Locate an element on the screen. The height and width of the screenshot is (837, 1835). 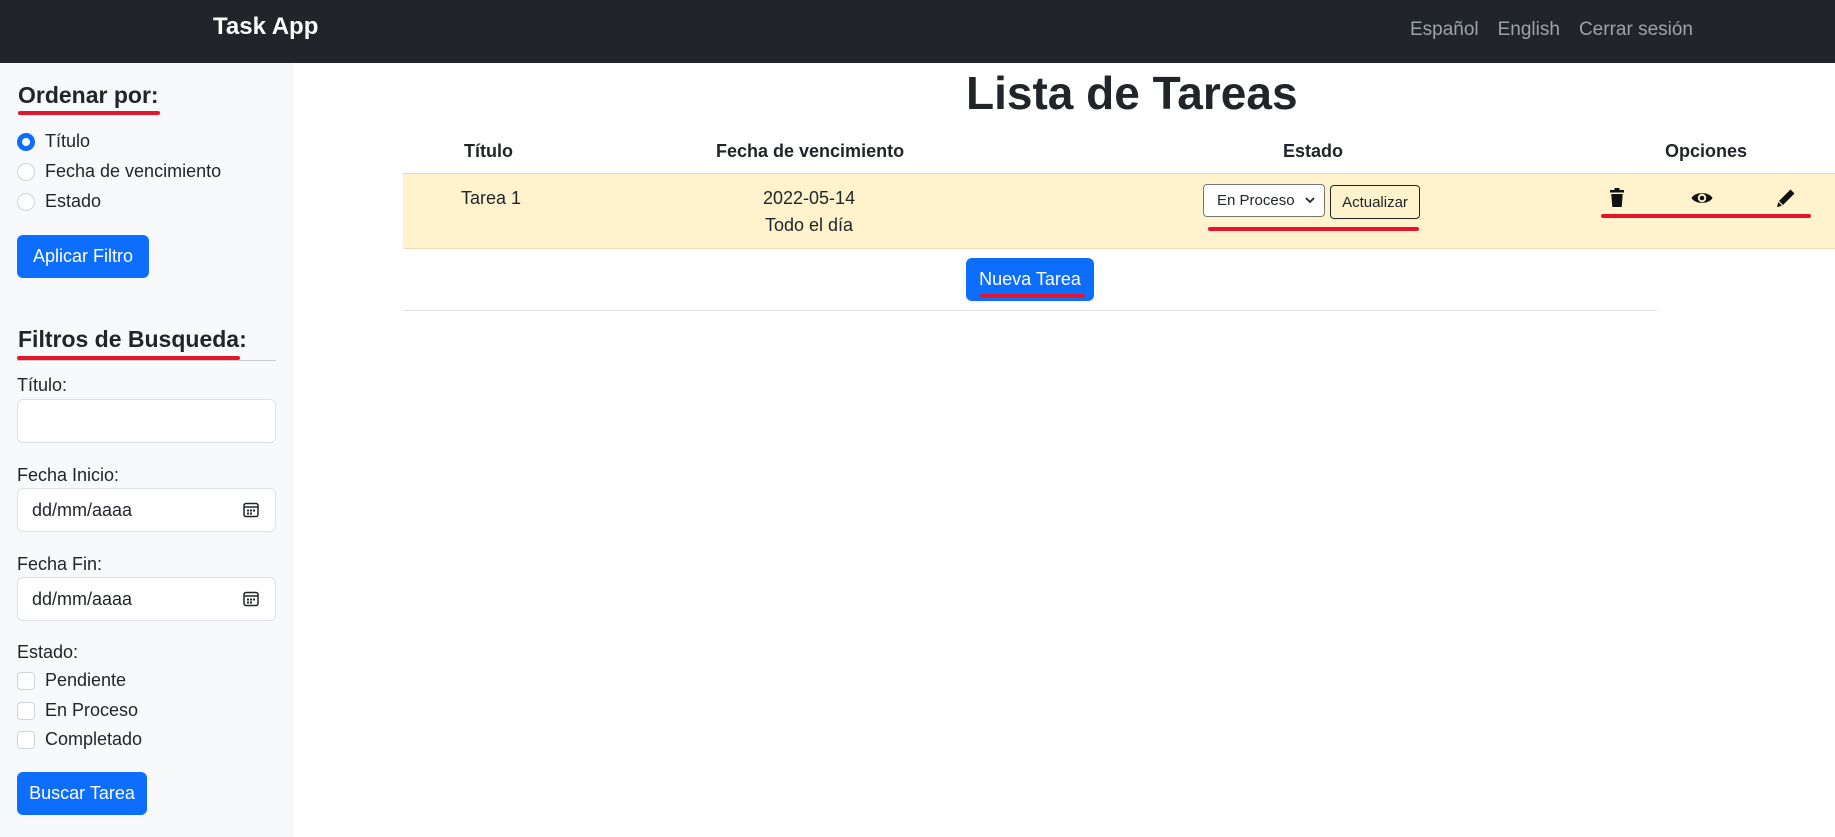
sort-option-label: Estado is located at coordinates (73, 201).